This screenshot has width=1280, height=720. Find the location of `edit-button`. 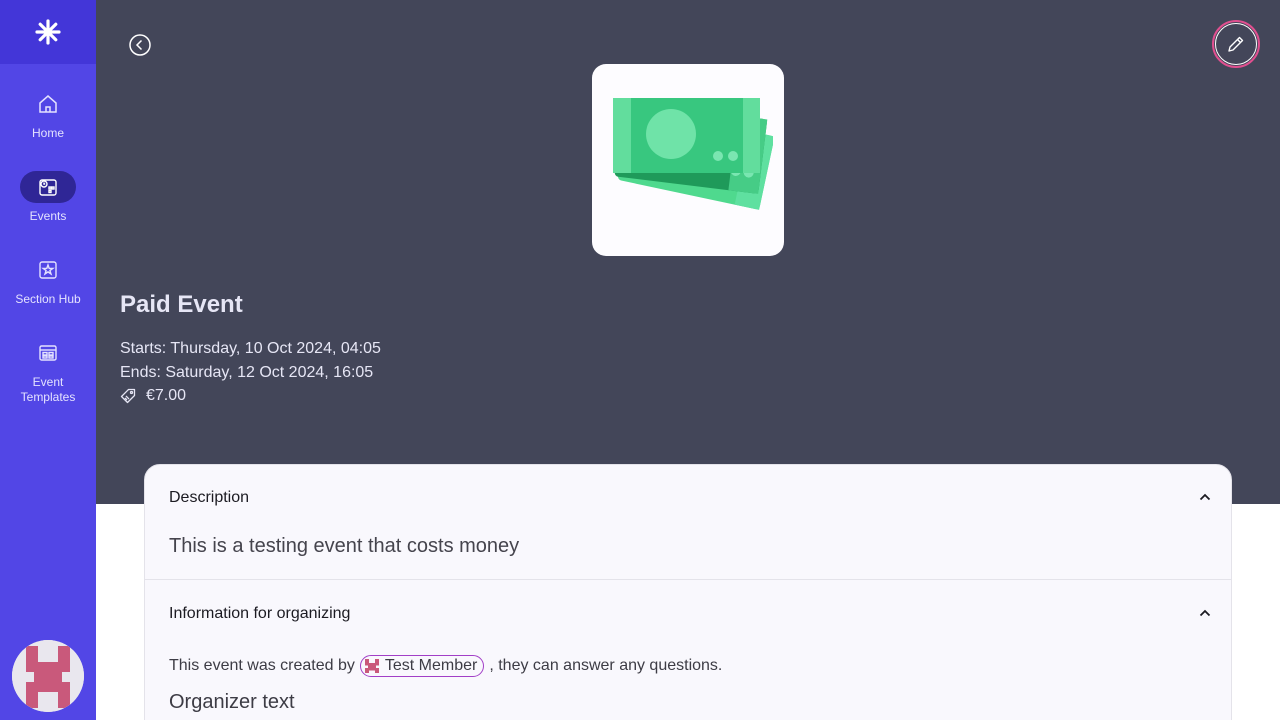

edit-button is located at coordinates (1236, 44).